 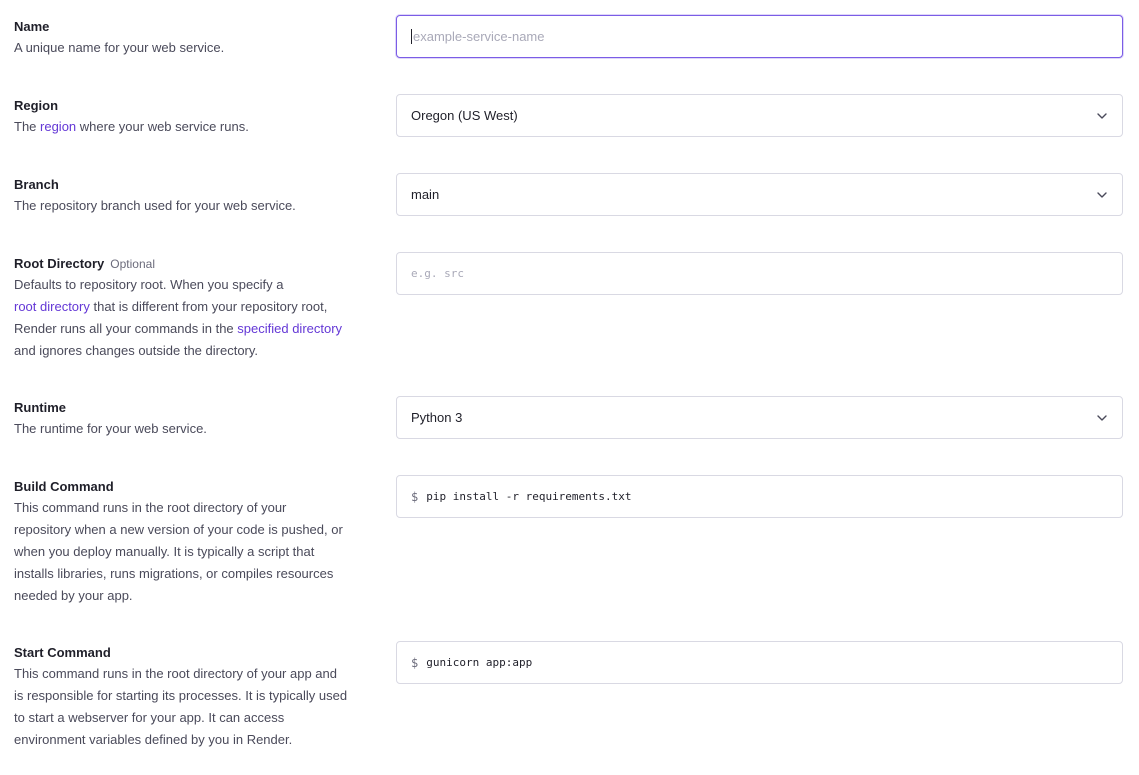 What do you see at coordinates (52, 306) in the screenshot?
I see `root-directory-link: root directory` at bounding box center [52, 306].